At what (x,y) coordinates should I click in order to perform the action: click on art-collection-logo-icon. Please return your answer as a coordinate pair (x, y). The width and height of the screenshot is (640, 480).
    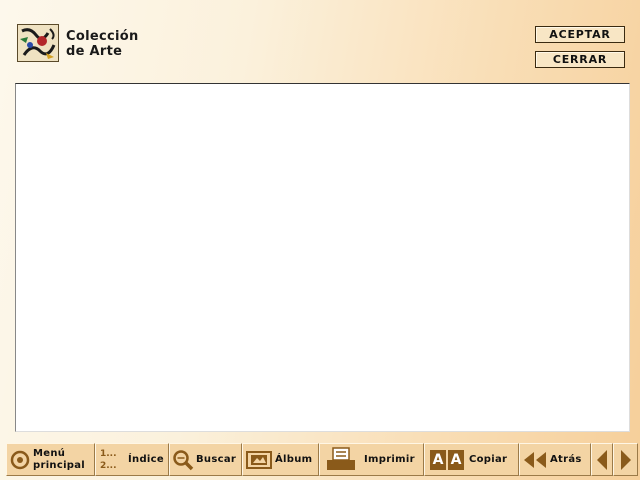
    Looking at the image, I should click on (38, 43).